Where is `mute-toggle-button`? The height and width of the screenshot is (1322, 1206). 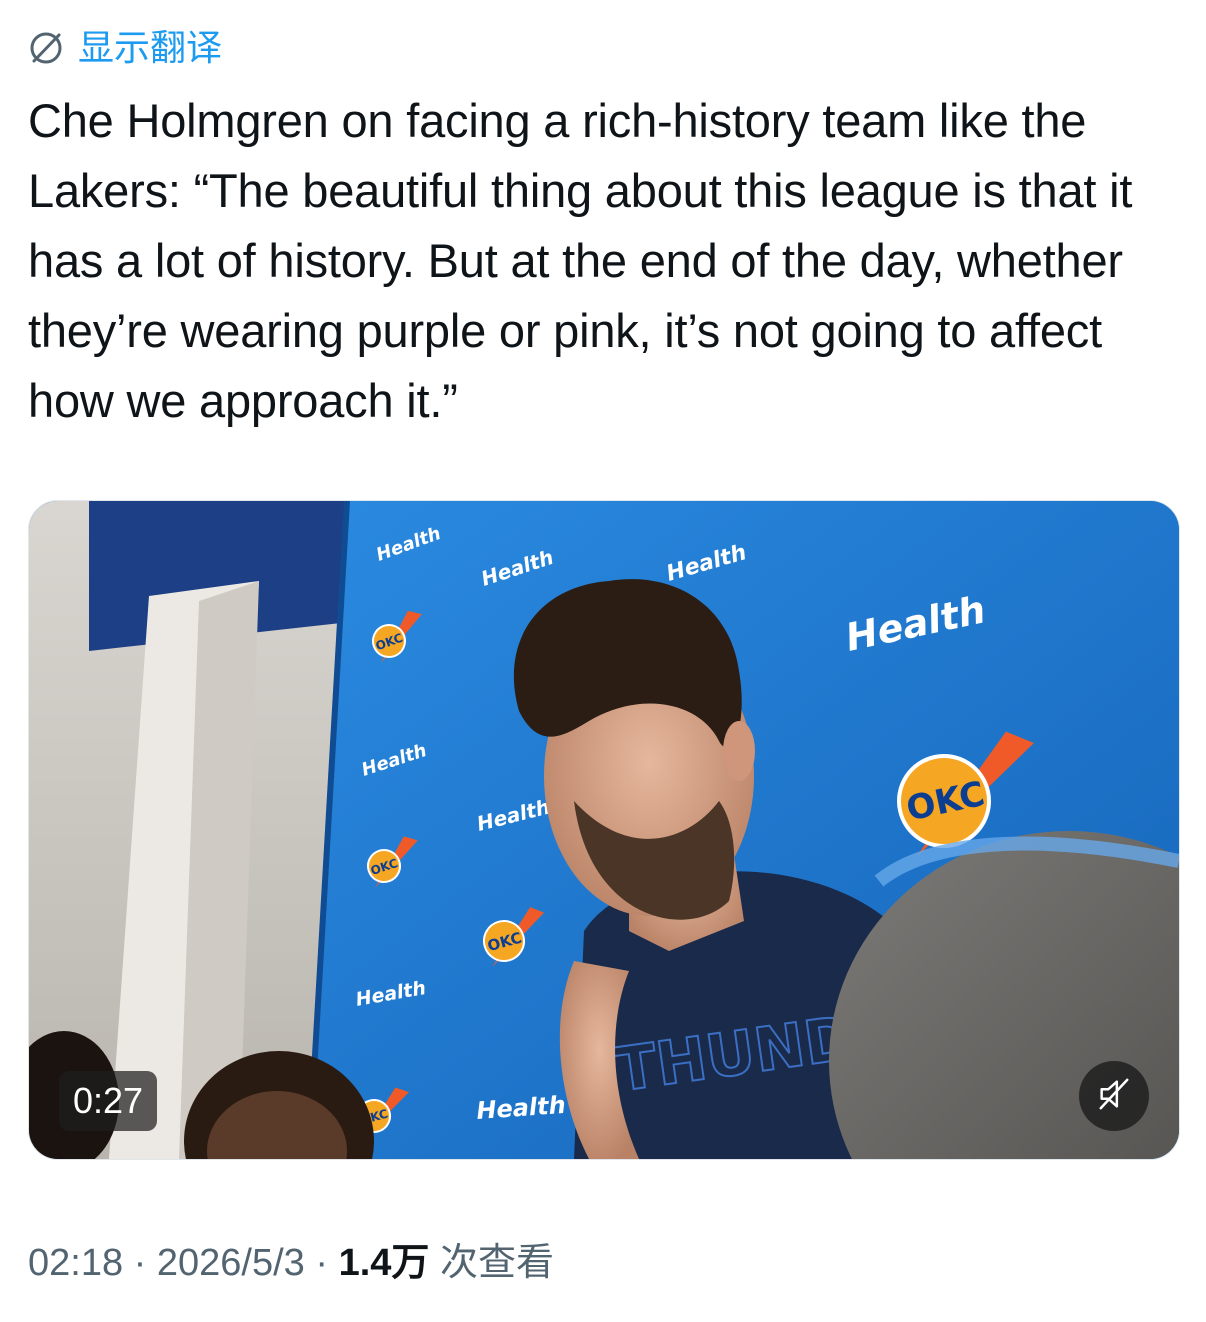
mute-toggle-button is located at coordinates (1114, 1096).